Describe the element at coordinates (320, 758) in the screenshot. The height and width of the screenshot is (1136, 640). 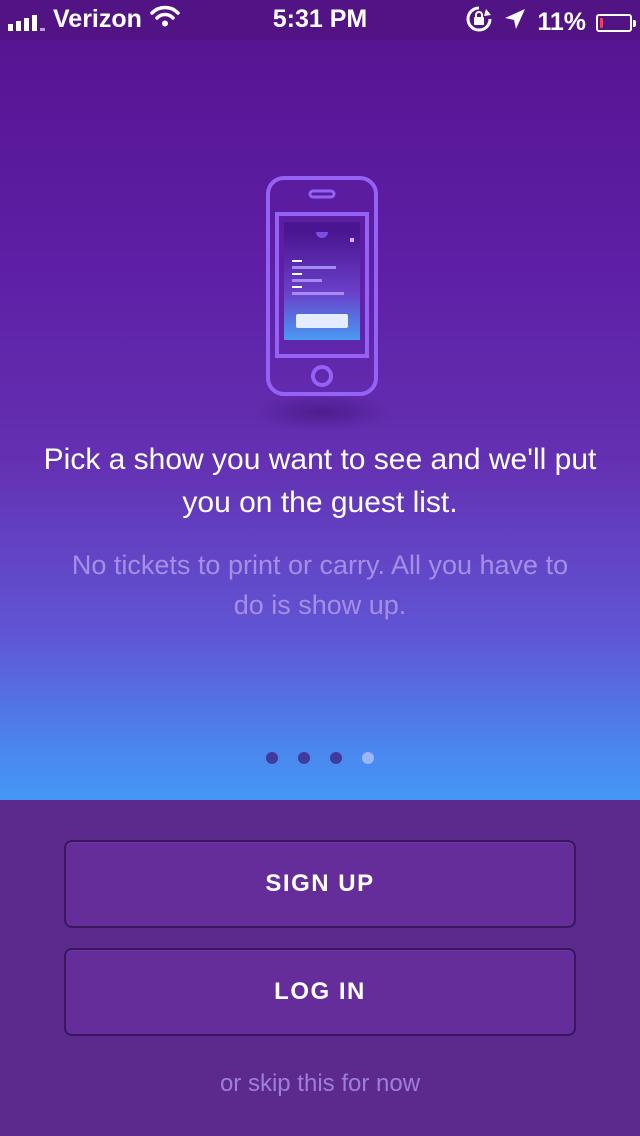
I see `page-indicator` at that location.